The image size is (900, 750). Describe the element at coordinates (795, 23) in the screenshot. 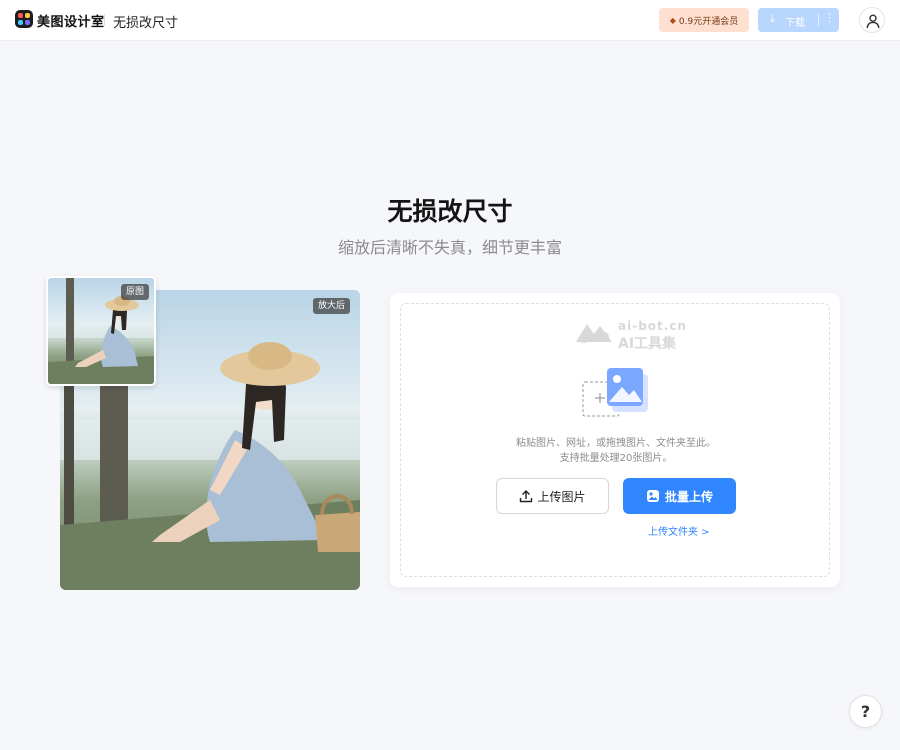

I see `download-label: 下载` at that location.